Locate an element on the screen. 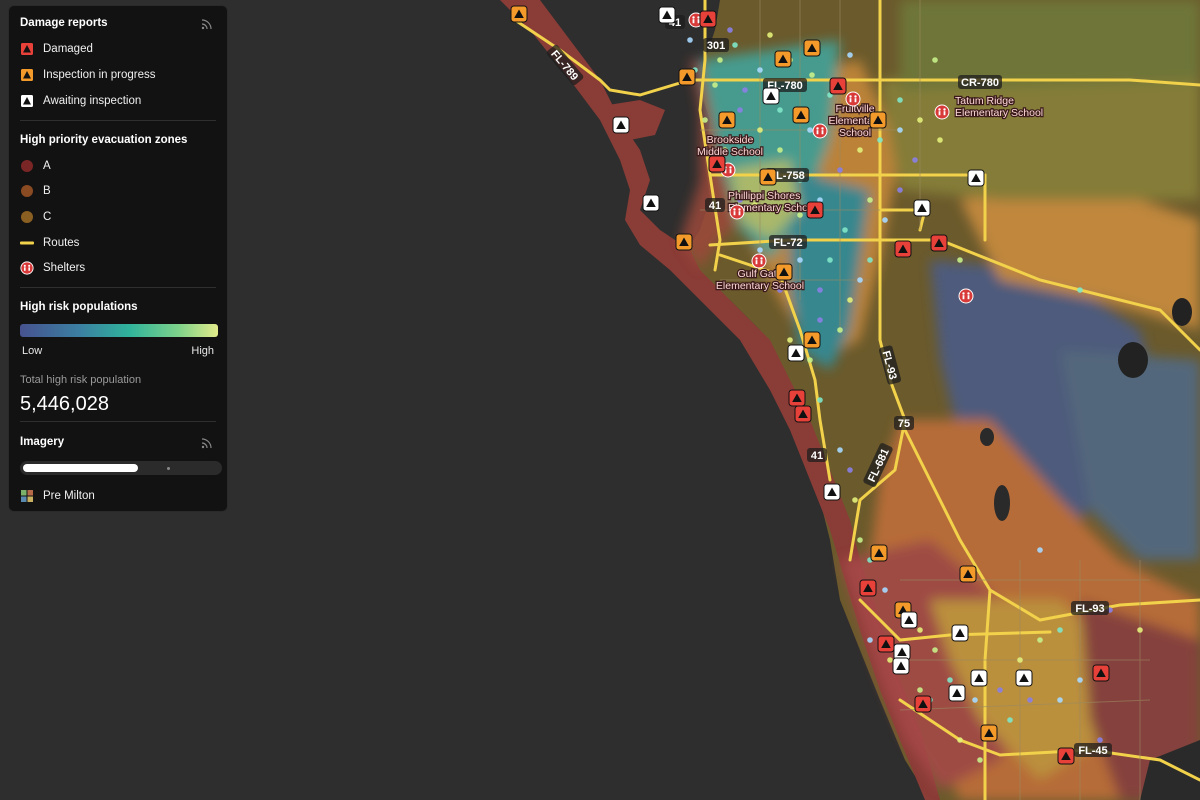 This screenshot has width=1200, height=800. legend-label: Damaged is located at coordinates (68, 49).